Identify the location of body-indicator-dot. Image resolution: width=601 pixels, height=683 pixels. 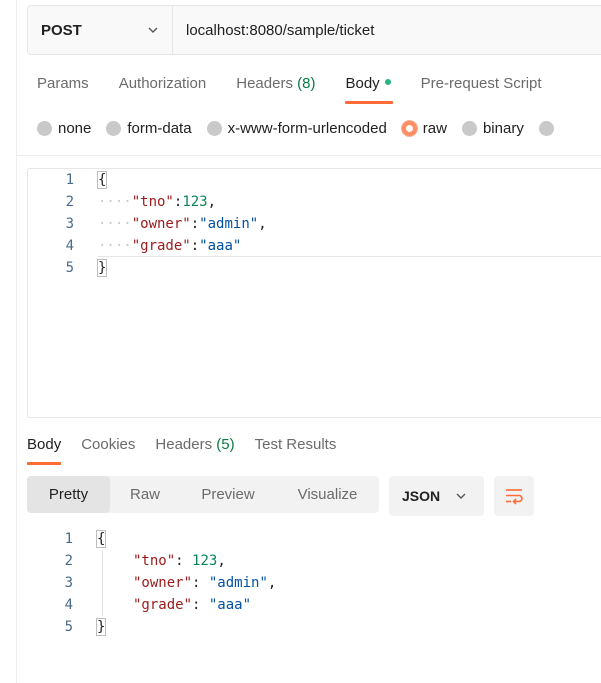
(387, 82).